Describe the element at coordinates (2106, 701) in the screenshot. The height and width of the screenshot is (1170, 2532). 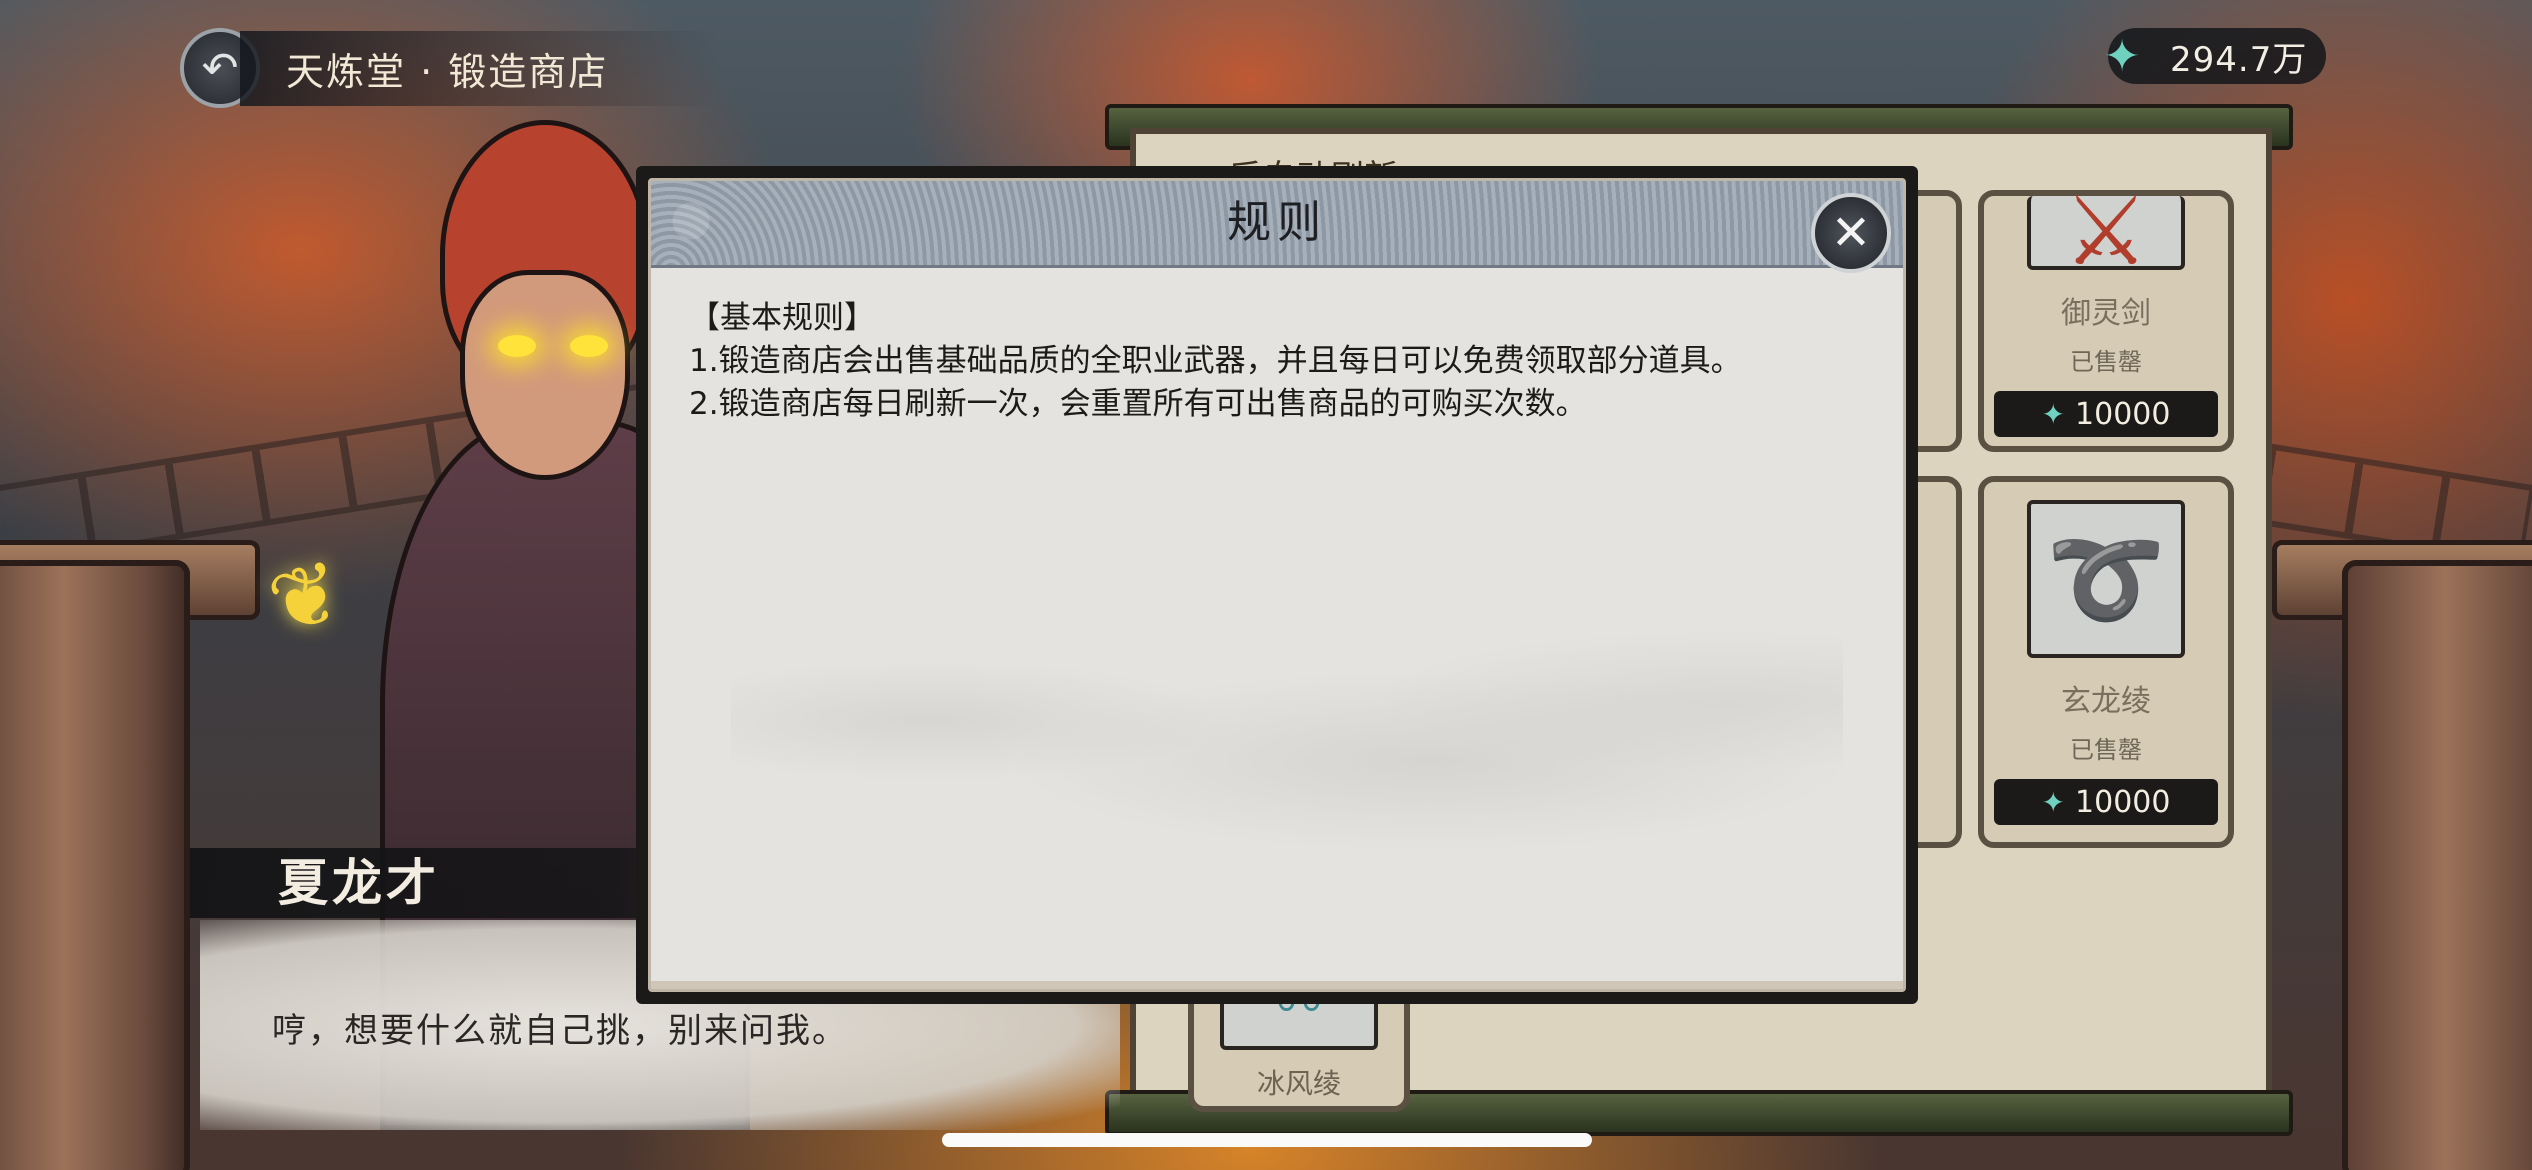
I see `item-name: 玄龙绫` at that location.